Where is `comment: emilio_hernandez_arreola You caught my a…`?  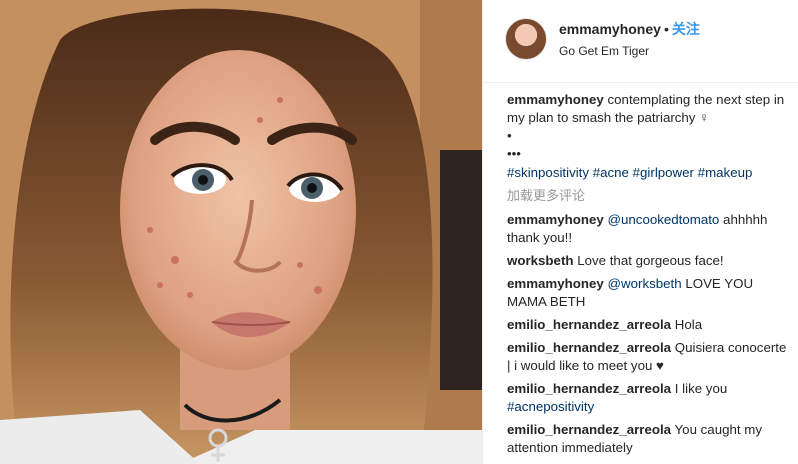 comment: emilio_hernandez_arreola You caught my a… is located at coordinates (647, 439).